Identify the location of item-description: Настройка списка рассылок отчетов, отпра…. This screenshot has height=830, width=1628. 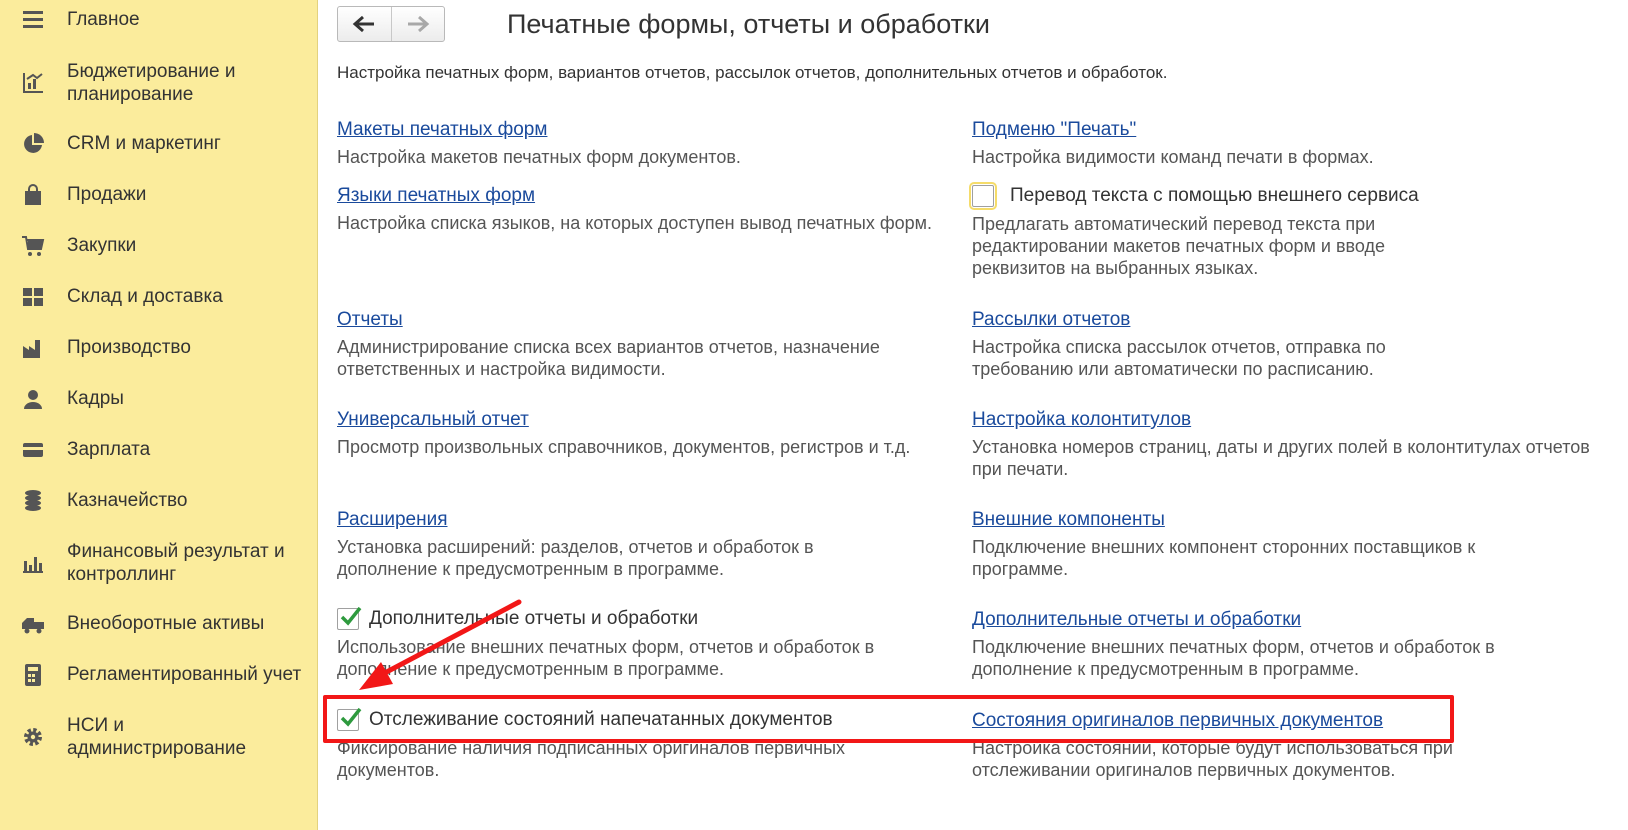
(1179, 358).